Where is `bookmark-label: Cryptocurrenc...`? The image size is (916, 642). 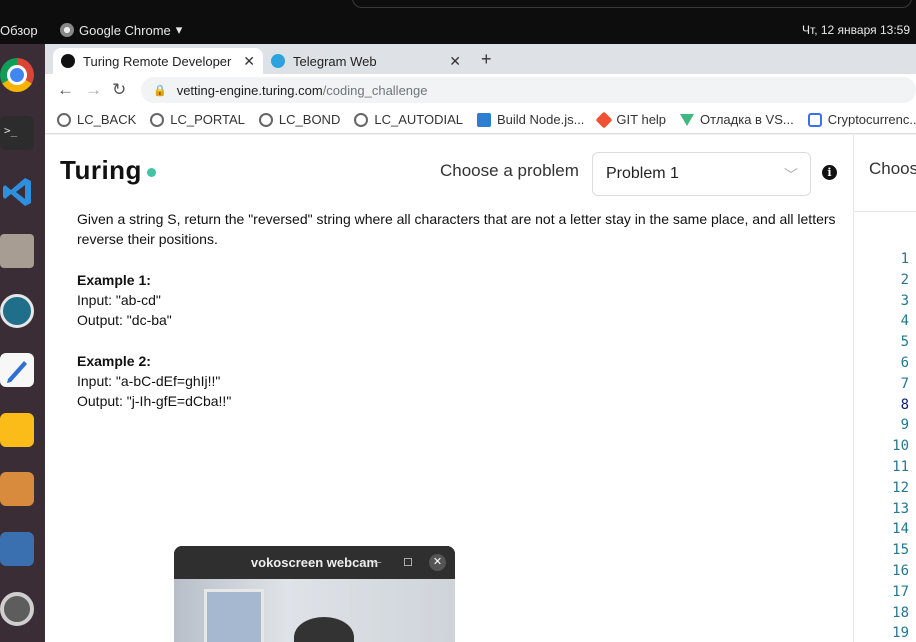 bookmark-label: Cryptocurrenc... is located at coordinates (871, 119).